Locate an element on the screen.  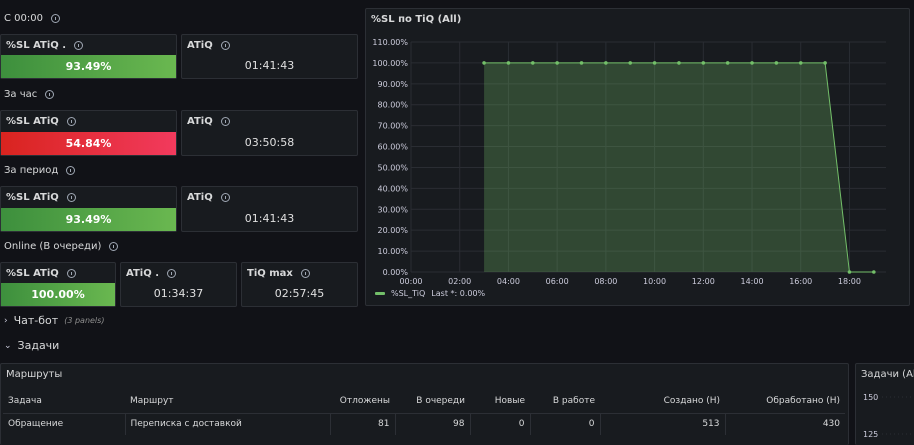
x-tick-label: 18:00 is located at coordinates (849, 281).